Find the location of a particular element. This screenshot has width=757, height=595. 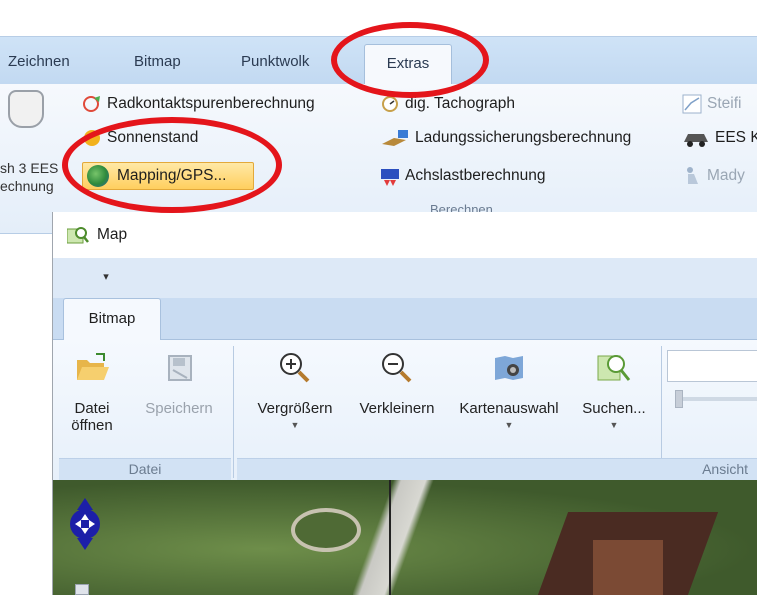

opacity-slider-thumb is located at coordinates (679, 399).